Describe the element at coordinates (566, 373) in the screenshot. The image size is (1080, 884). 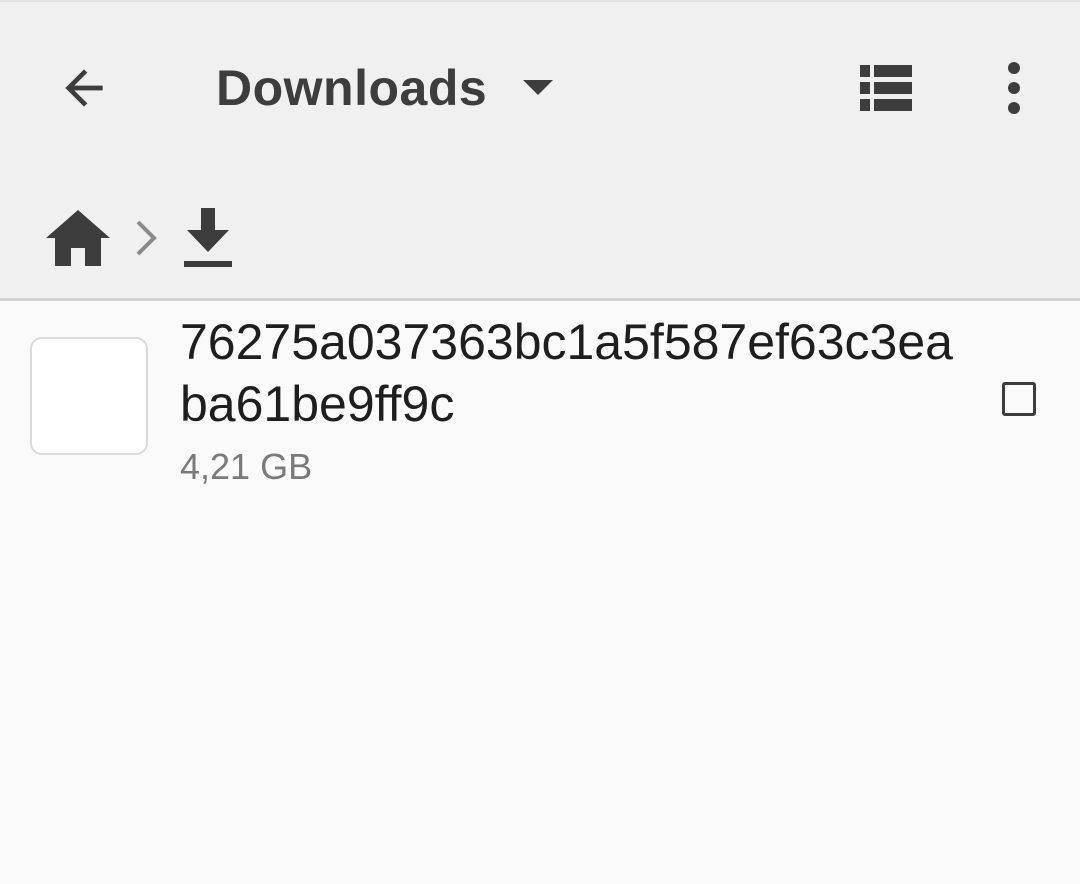
I see `file-name: 76275a037363bc1a5f587ef63c3eaba61be9ff9c` at that location.